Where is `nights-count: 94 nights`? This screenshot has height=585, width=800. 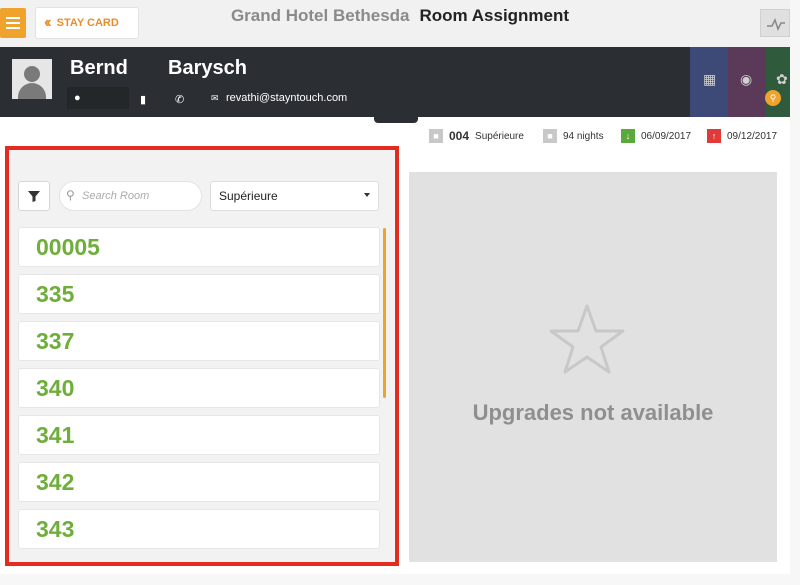
nights-count: 94 nights is located at coordinates (583, 136).